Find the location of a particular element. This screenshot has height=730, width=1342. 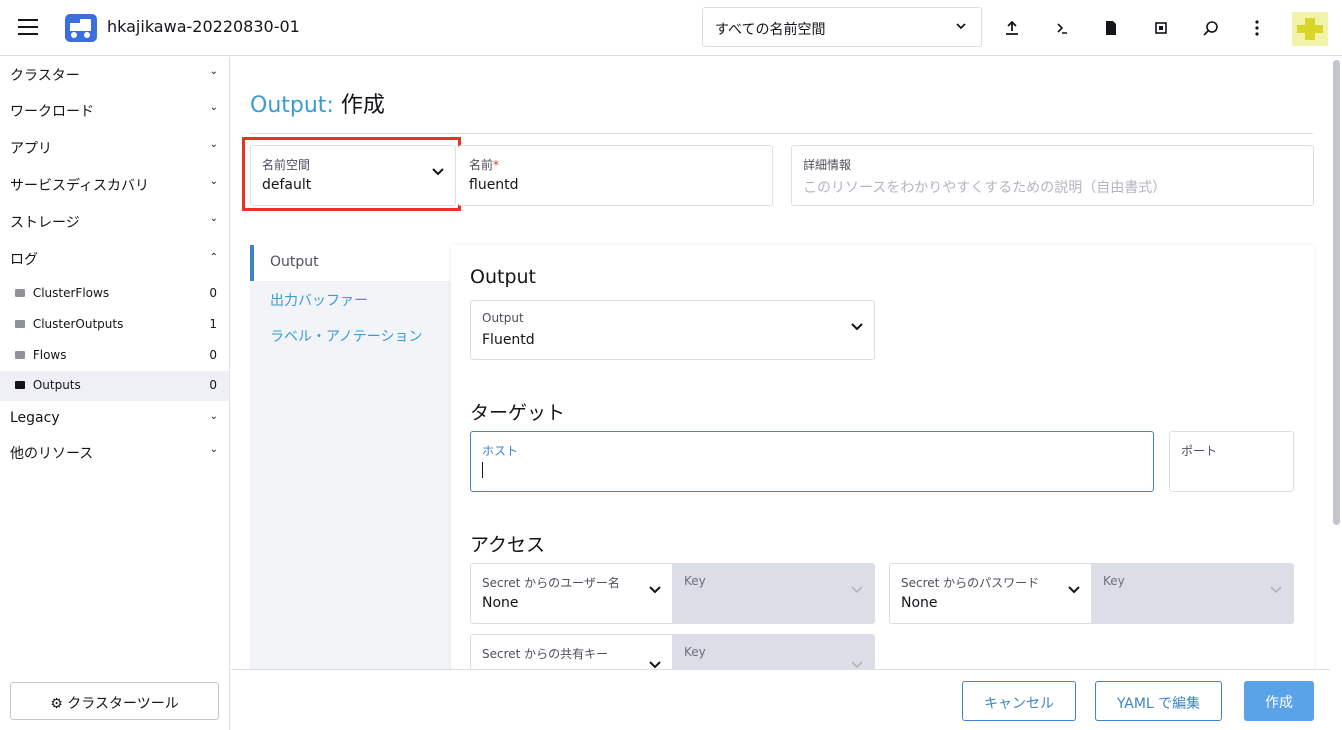

tab-label: Output is located at coordinates (294, 262).